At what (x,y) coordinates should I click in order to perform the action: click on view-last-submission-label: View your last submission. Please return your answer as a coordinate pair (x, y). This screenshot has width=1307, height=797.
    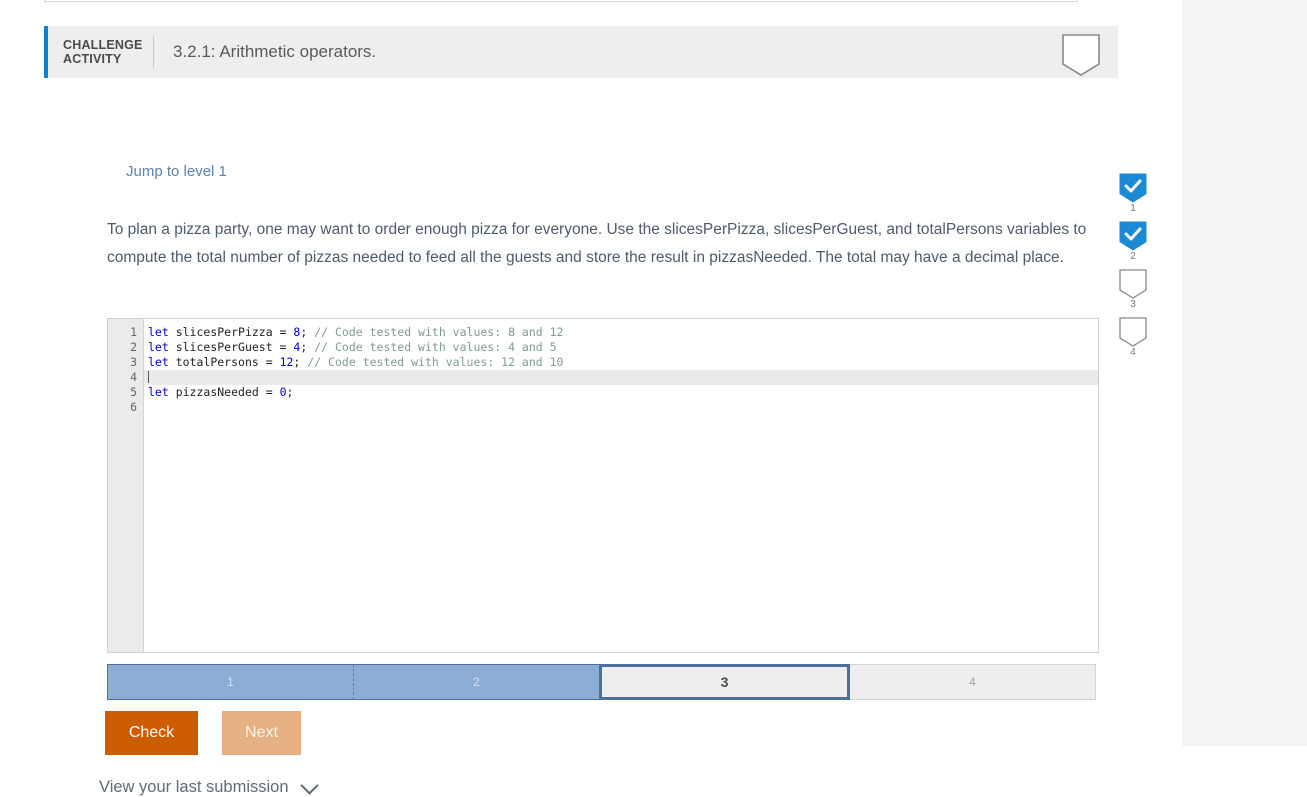
    Looking at the image, I should click on (194, 787).